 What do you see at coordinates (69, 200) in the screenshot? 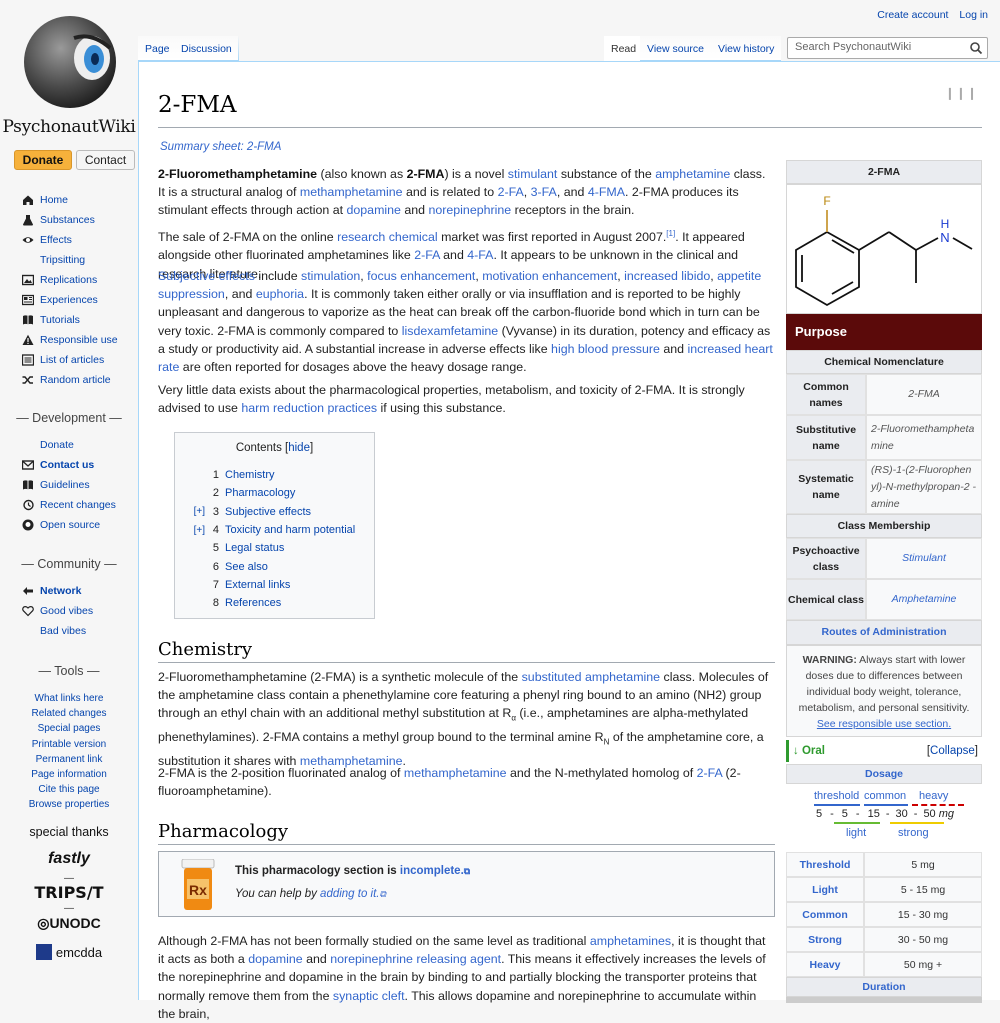
I see `sidebar-item-home: Home` at bounding box center [69, 200].